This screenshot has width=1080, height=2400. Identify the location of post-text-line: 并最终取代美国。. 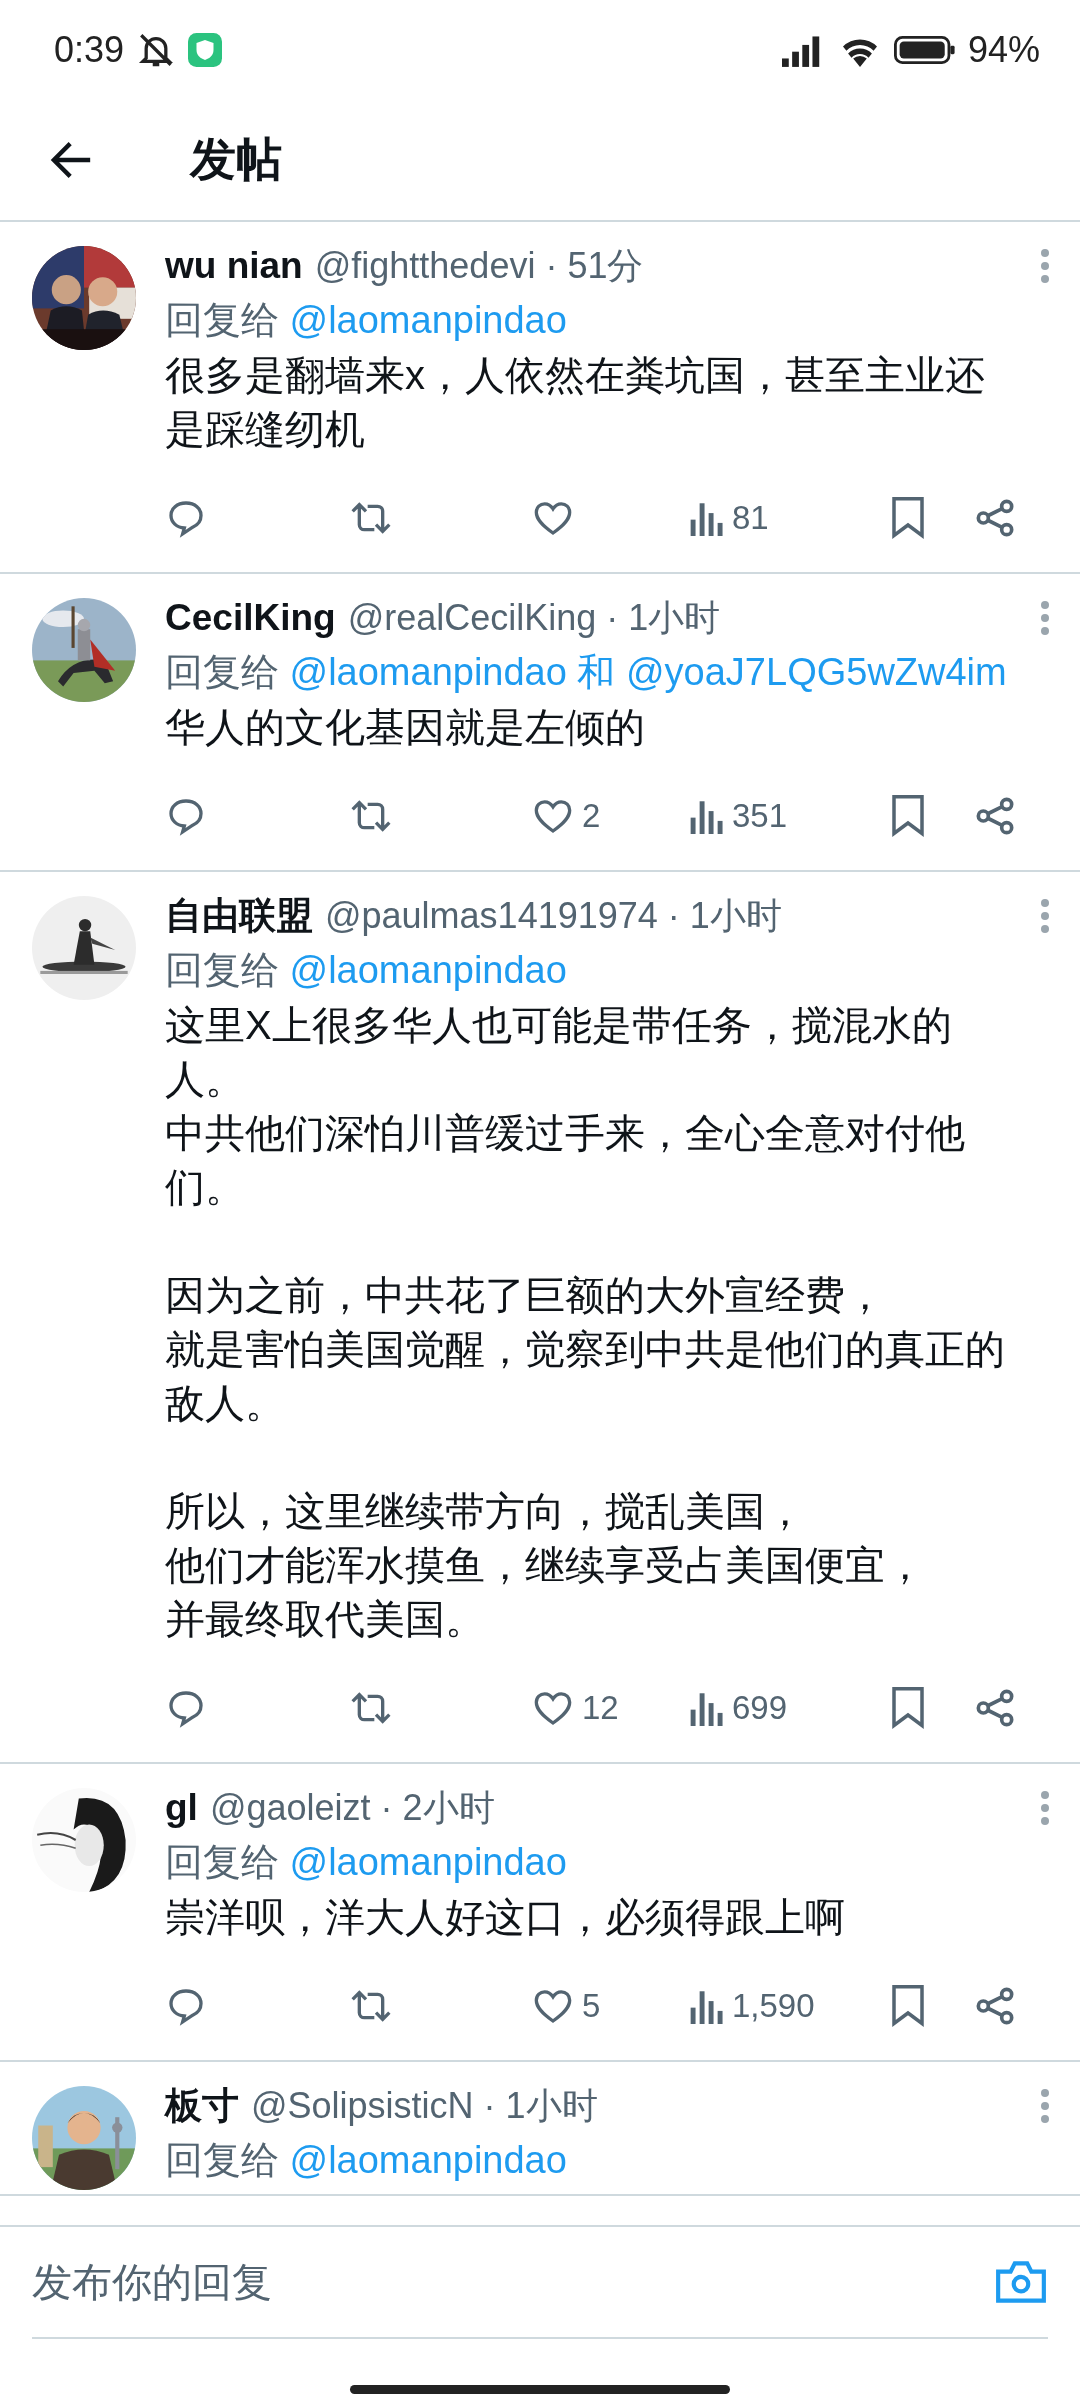
(325, 1619).